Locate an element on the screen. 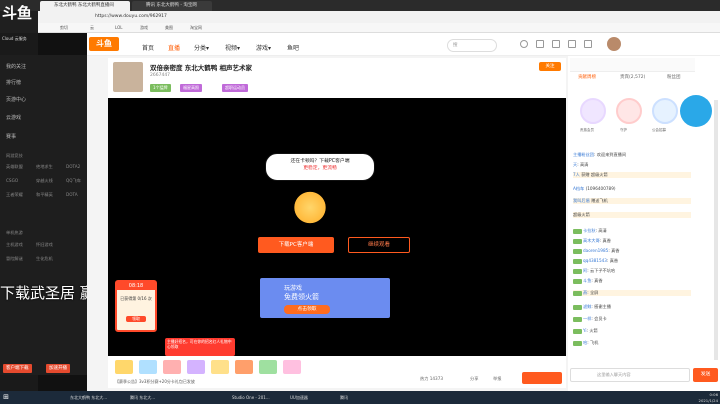 The width and height of the screenshot is (720, 404). chat-text: 真香 is located at coordinates (606, 240).